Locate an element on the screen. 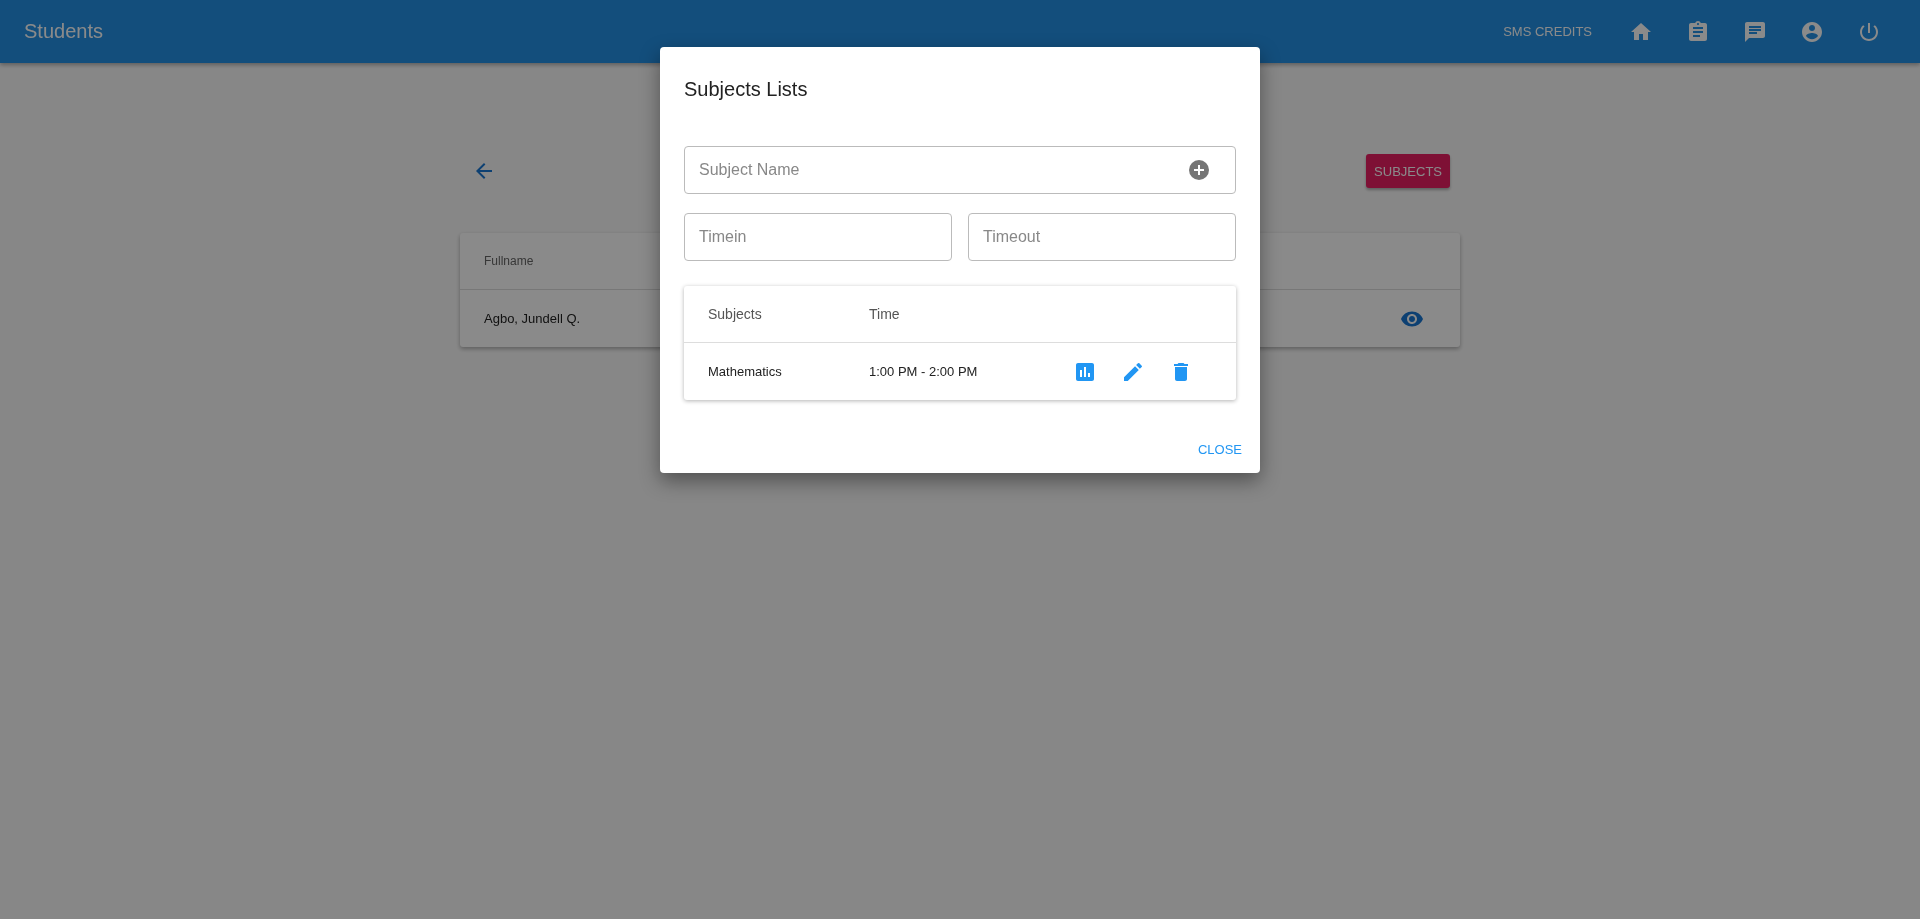 This screenshot has width=1920, height=919. close-button: CLOSE is located at coordinates (1219, 449).